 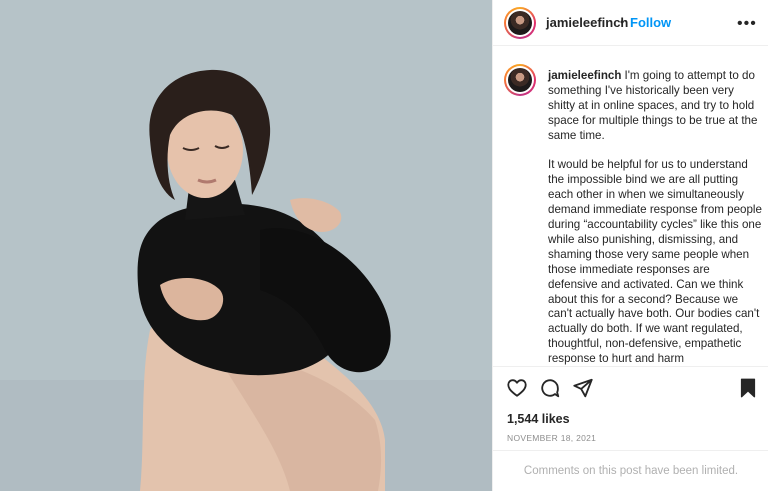 What do you see at coordinates (551, 438) in the screenshot?
I see `post-date: NOVEMBER 18, 2021` at bounding box center [551, 438].